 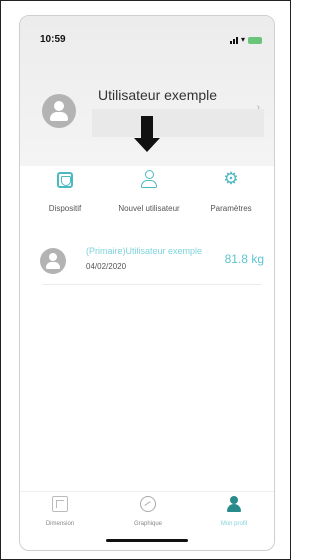 What do you see at coordinates (147, 491) in the screenshot?
I see `tabbar-divider` at bounding box center [147, 491].